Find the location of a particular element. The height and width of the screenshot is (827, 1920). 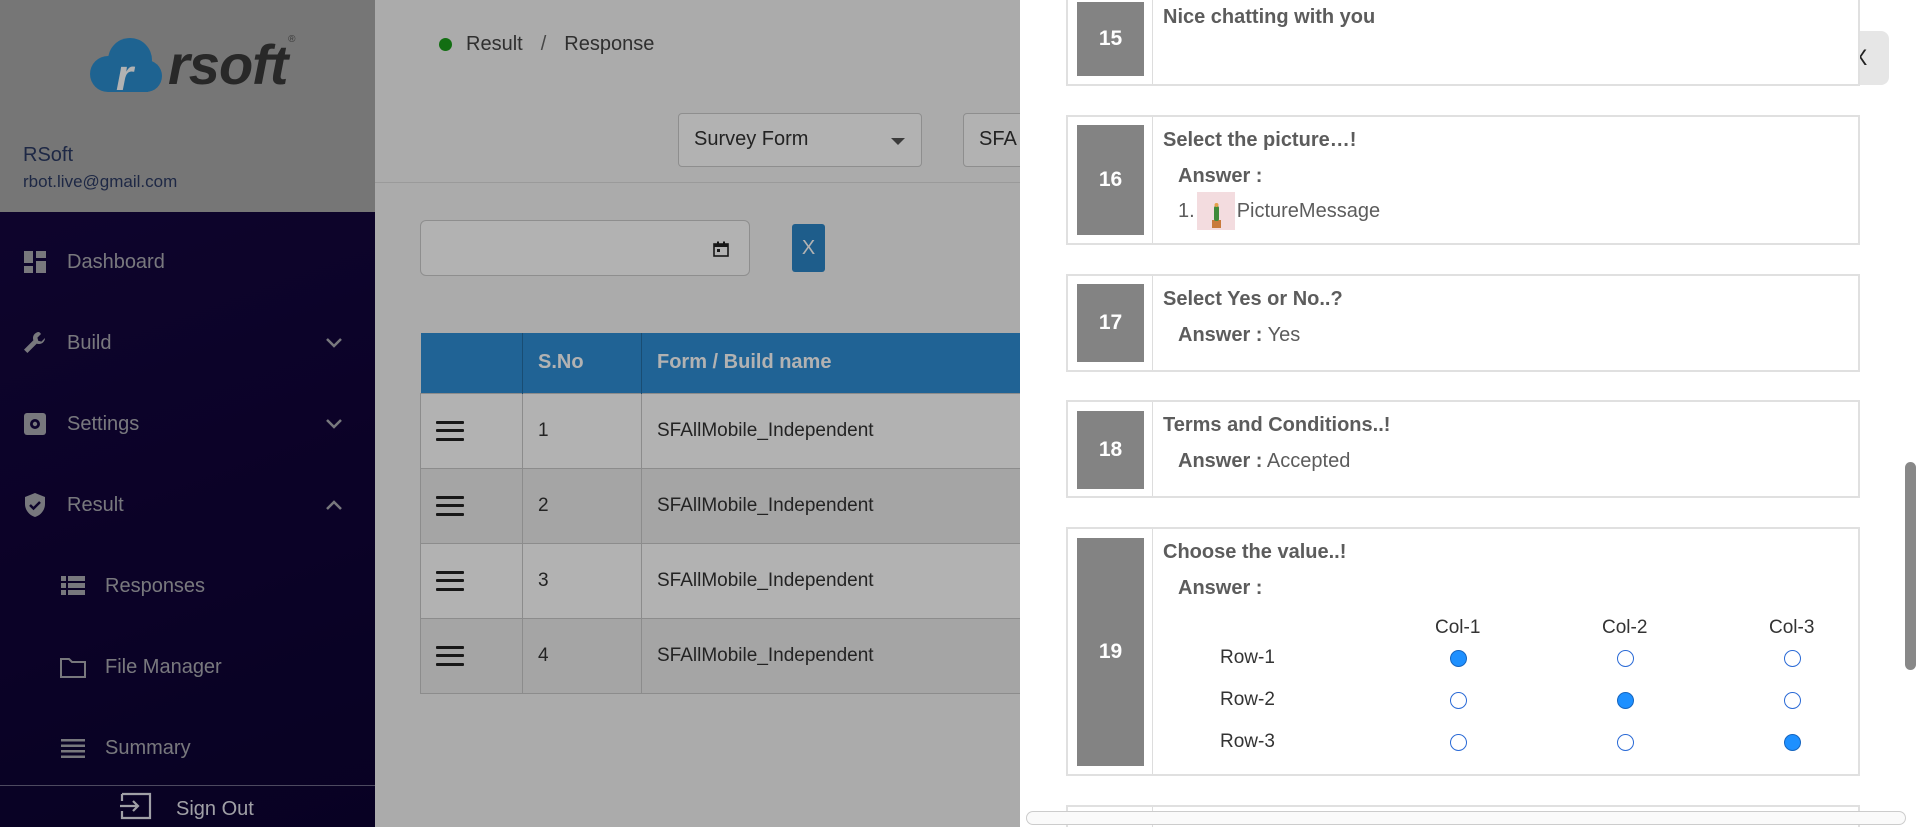

grid-row-label: Row-1 is located at coordinates (1247, 657).